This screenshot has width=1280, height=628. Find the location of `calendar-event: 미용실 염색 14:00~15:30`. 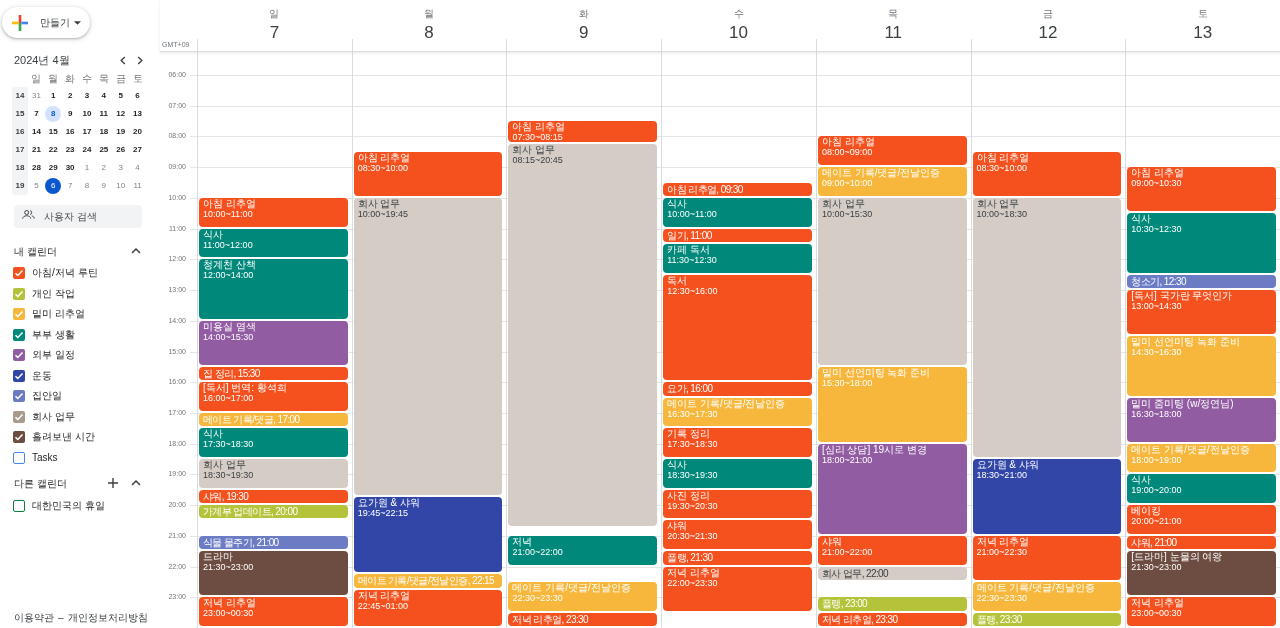

calendar-event: 미용실 염색 14:00~15:30 is located at coordinates (273, 342).